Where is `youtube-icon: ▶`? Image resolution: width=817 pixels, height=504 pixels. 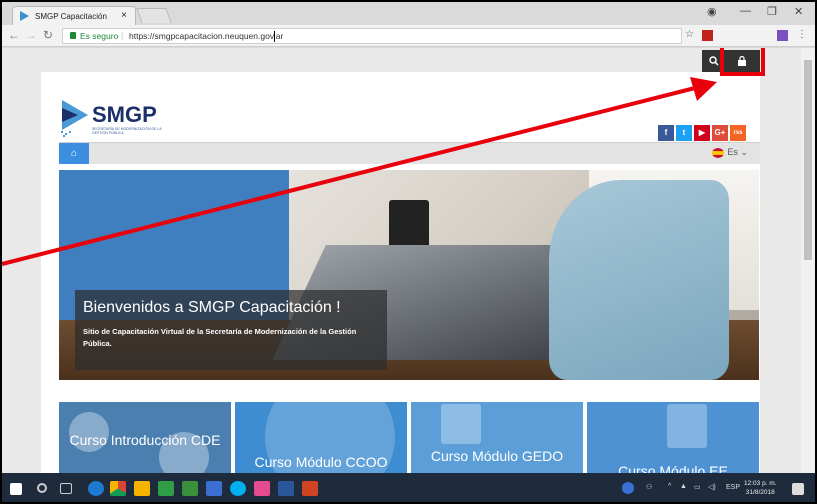
youtube-icon: ▶ is located at coordinates (702, 133).